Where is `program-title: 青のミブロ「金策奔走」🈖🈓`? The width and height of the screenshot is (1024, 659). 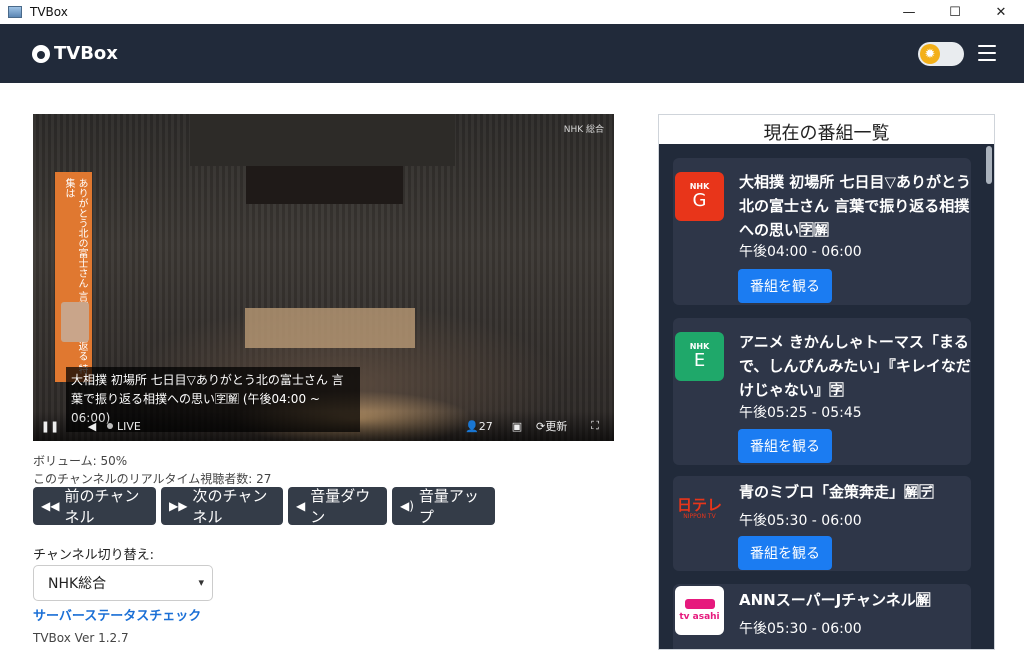 program-title: 青のミブロ「金策奔走」🈖🈓 is located at coordinates (837, 492).